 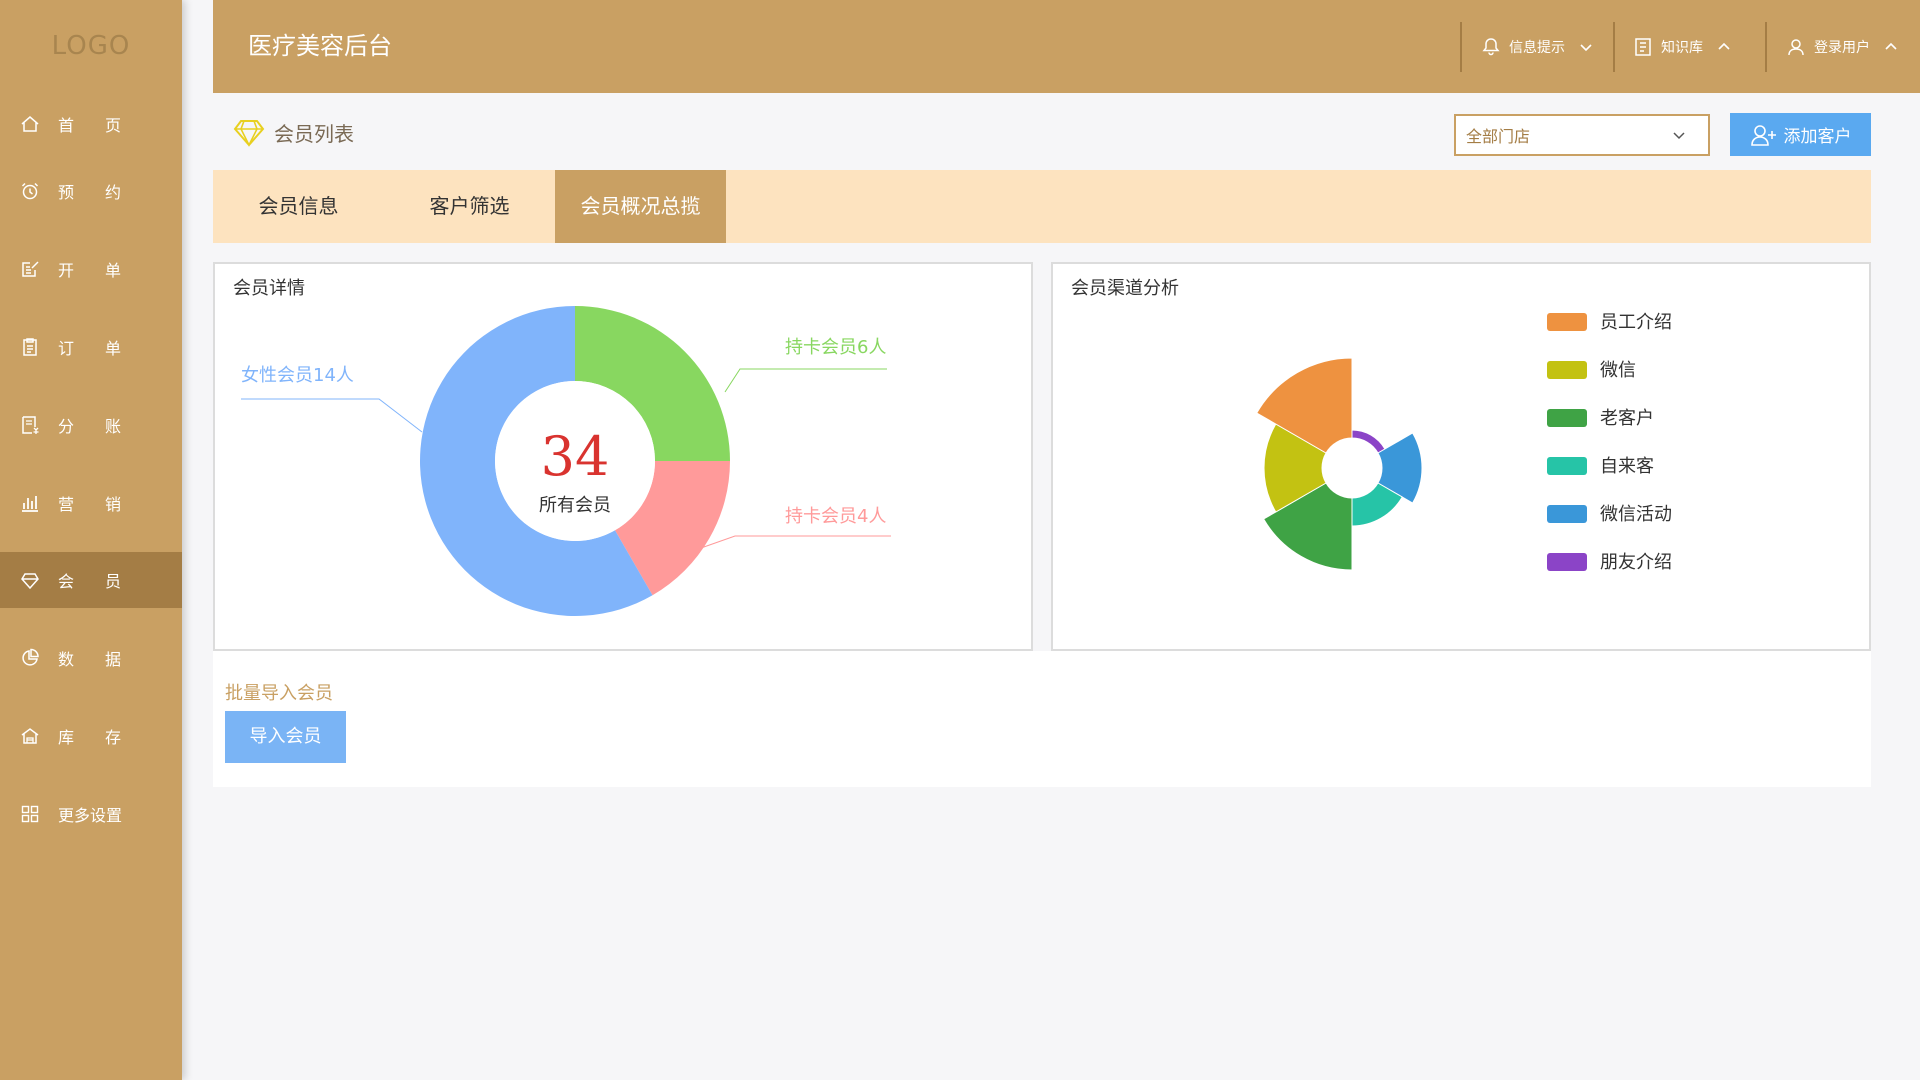 What do you see at coordinates (1817, 137) in the screenshot?
I see `add-customer-label: 添加客户` at bounding box center [1817, 137].